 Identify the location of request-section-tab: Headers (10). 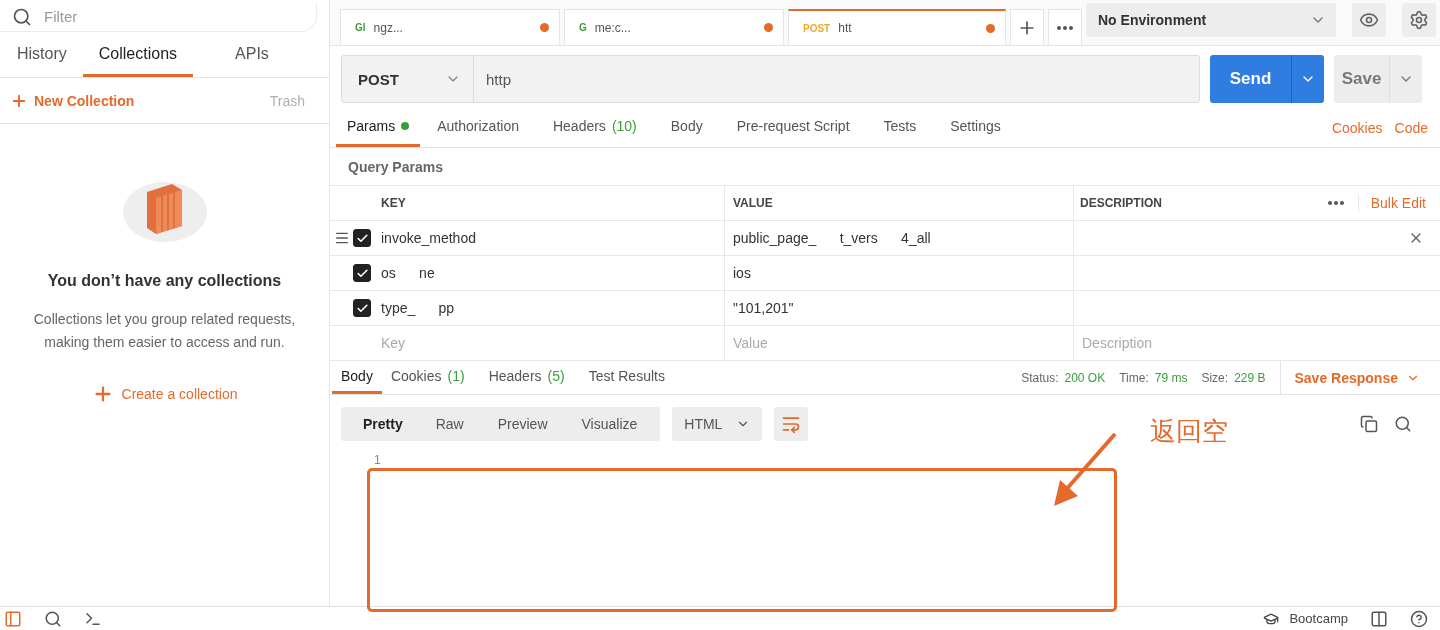
(594, 127).